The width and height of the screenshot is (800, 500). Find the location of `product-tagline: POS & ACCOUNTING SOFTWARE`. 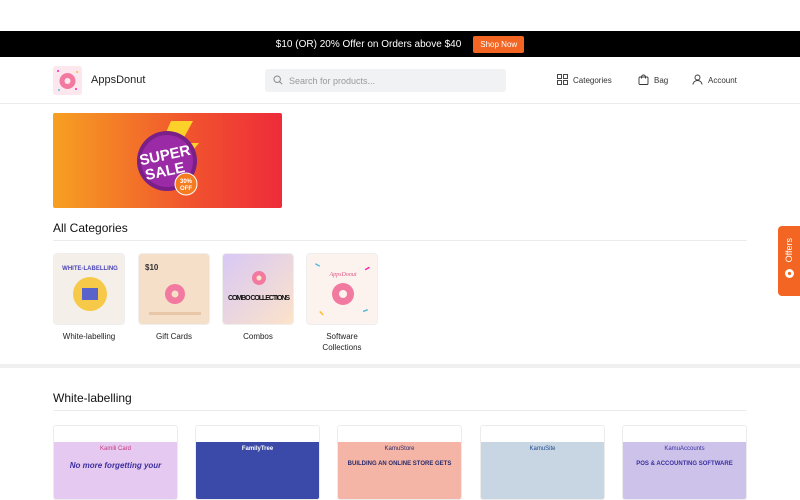

product-tagline: POS & ACCOUNTING SOFTWARE is located at coordinates (684, 464).